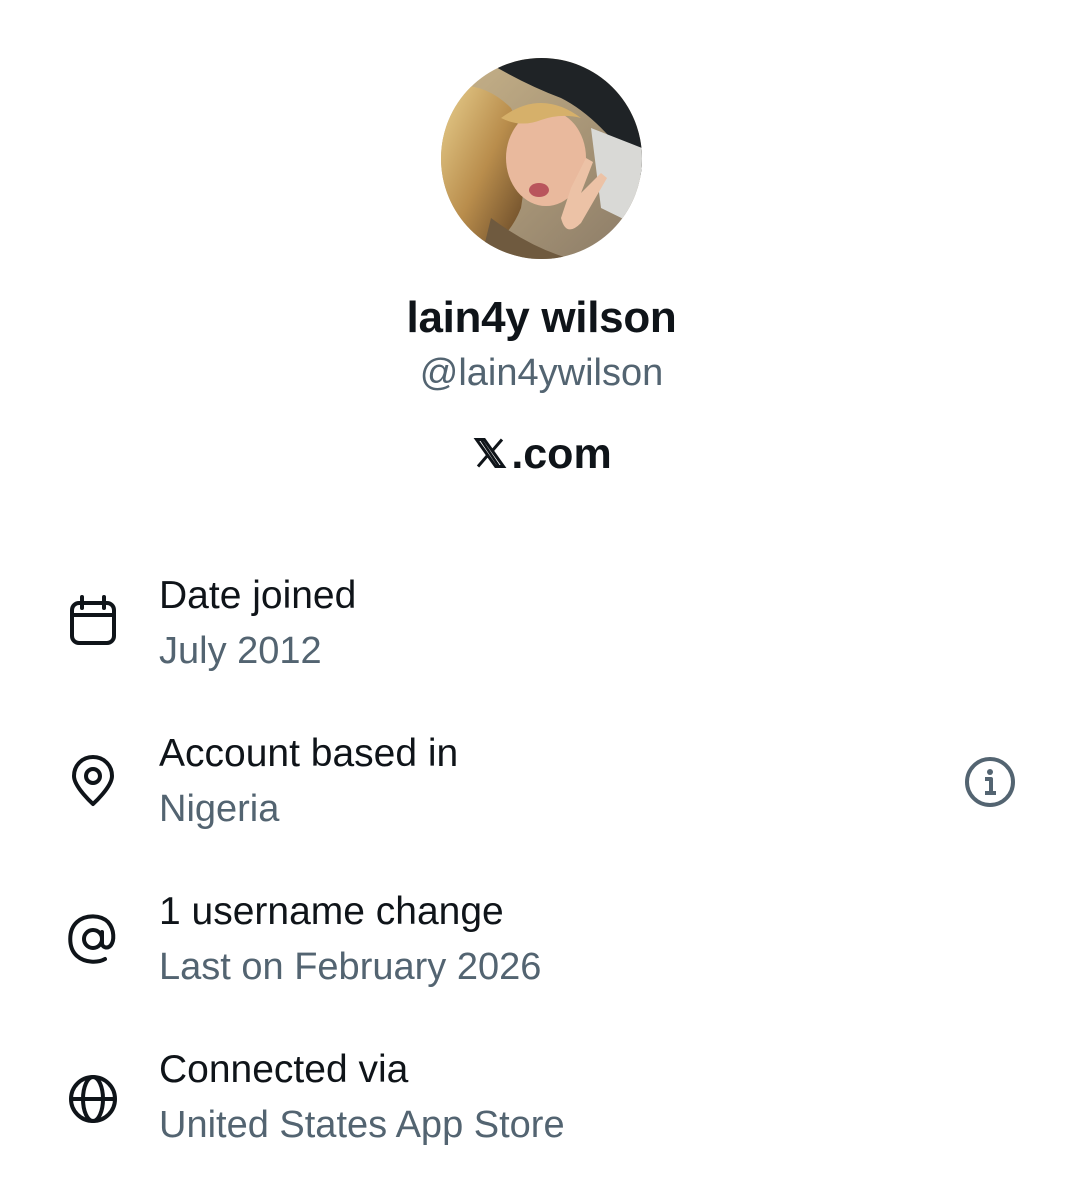  Describe the element at coordinates (93, 780) in the screenshot. I see `location-pin-icon` at that location.